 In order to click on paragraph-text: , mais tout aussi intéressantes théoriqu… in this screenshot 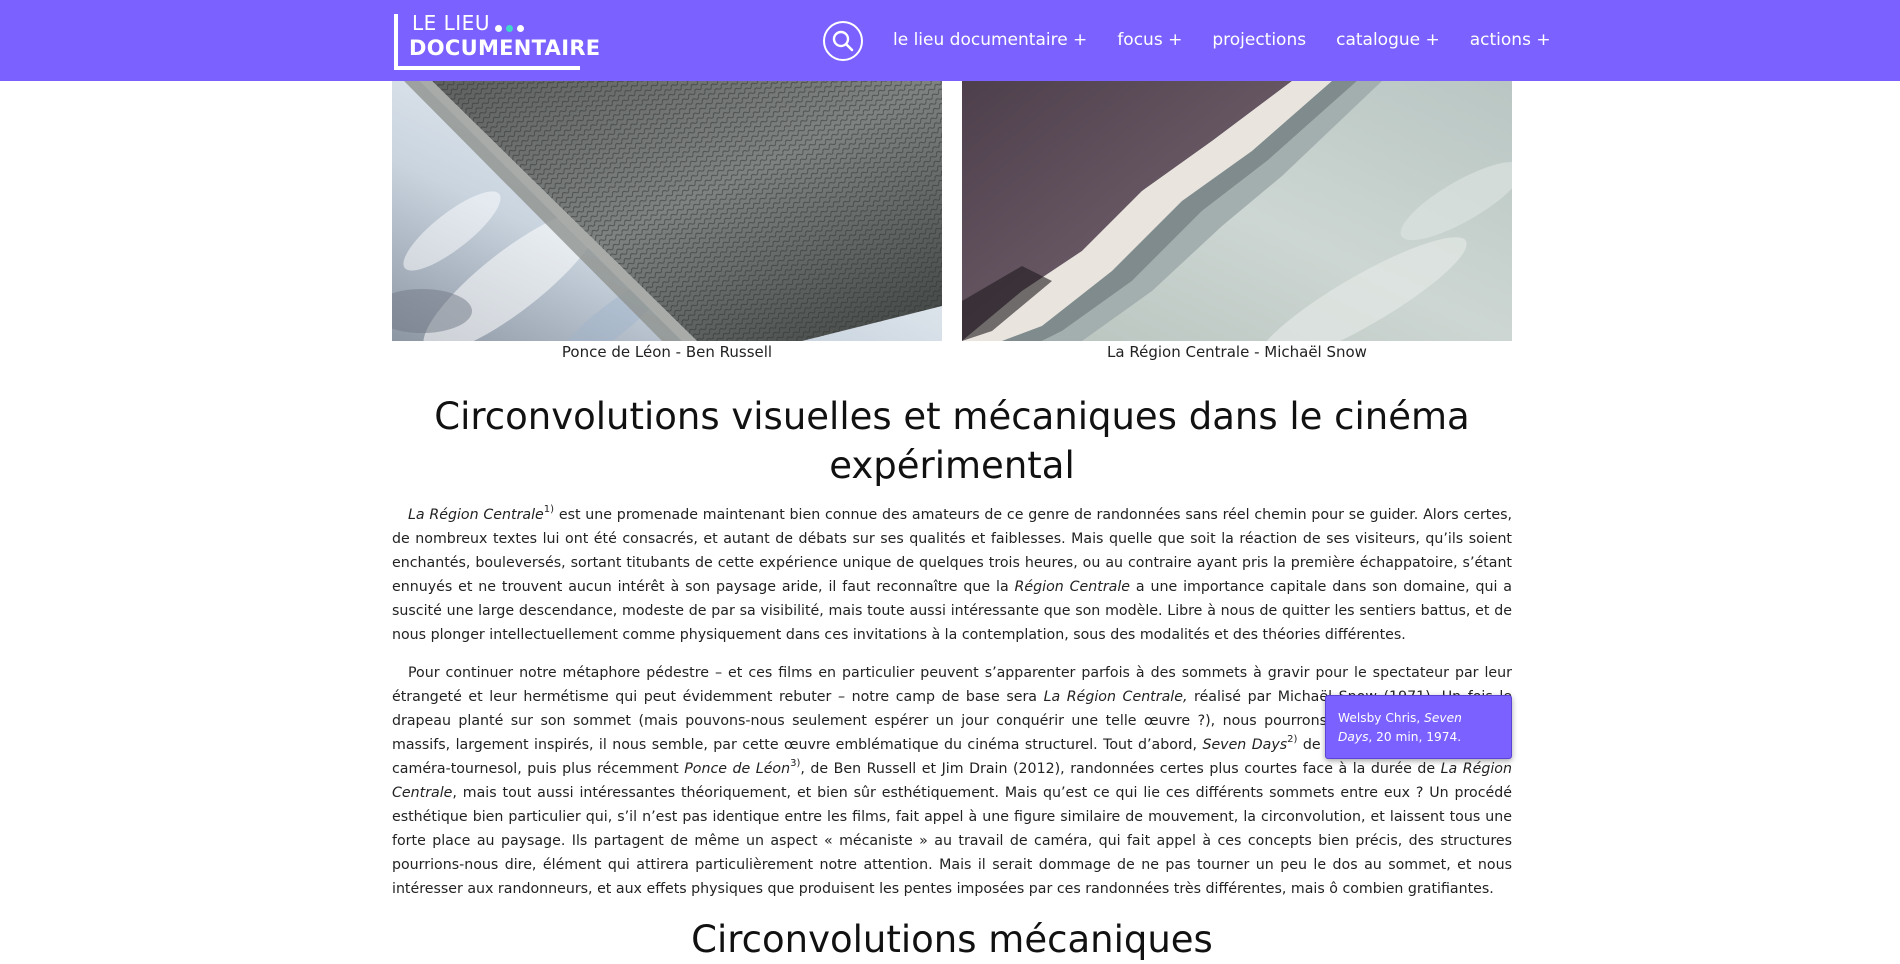, I will do `click(952, 841)`.